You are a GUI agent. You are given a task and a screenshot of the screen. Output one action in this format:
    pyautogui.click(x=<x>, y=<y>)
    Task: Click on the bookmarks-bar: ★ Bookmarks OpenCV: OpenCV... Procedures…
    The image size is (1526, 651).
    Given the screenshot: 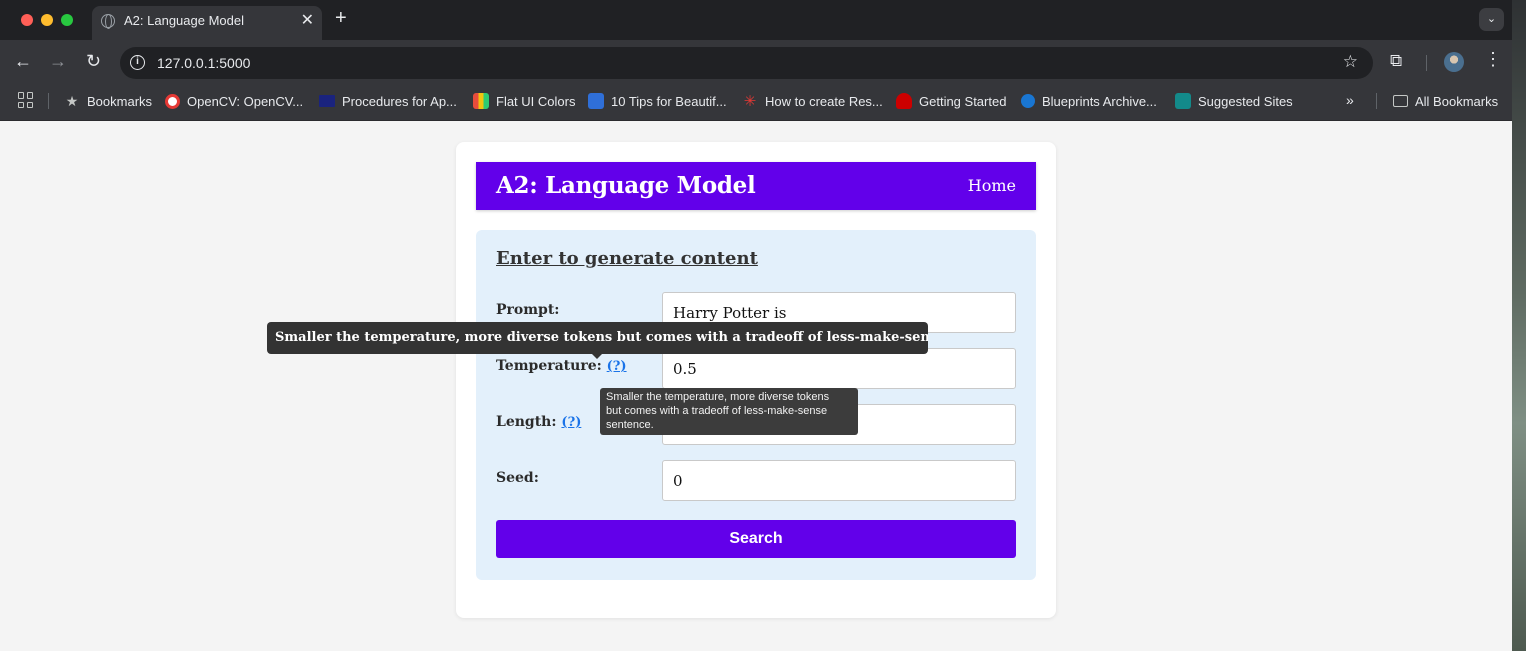 What is the action you would take?
    pyautogui.click(x=756, y=102)
    